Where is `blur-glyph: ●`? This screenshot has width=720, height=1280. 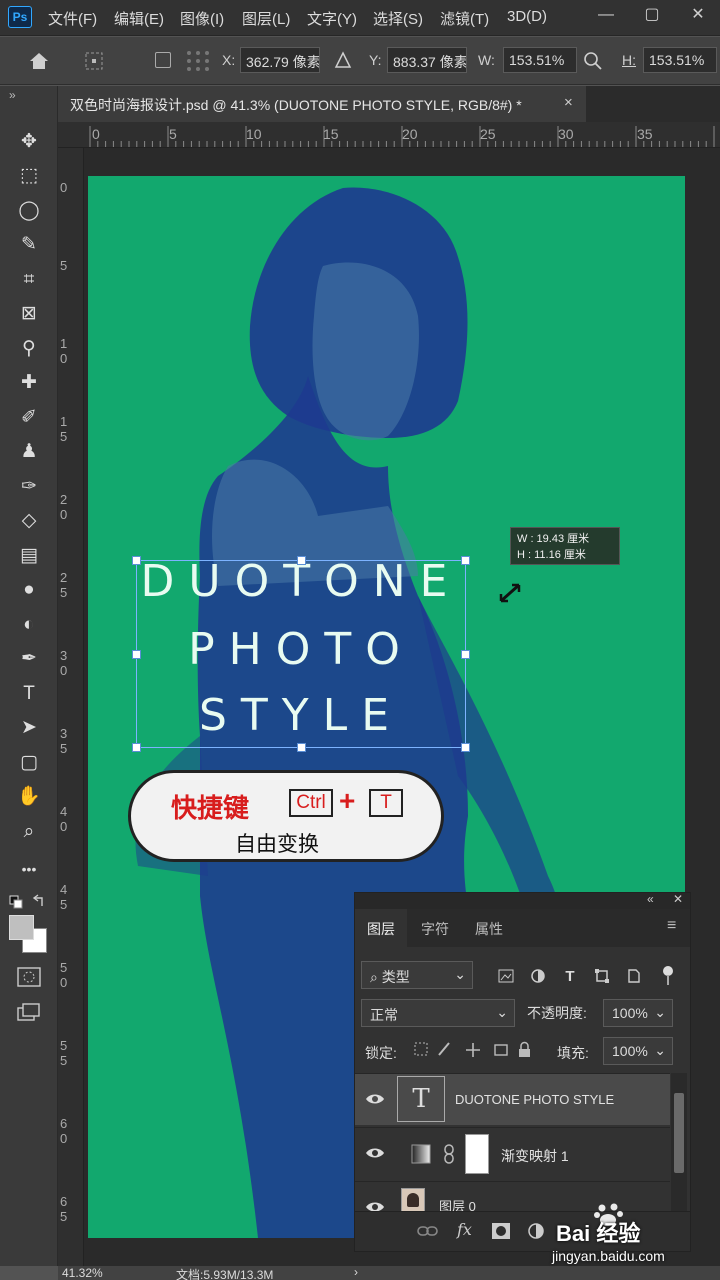
blur-glyph: ● is located at coordinates (29, 589).